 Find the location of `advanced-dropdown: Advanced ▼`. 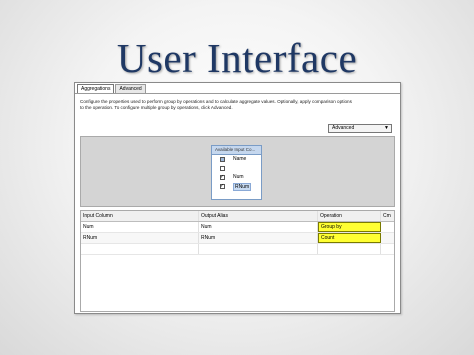

advanced-dropdown: Advanced ▼ is located at coordinates (360, 128).